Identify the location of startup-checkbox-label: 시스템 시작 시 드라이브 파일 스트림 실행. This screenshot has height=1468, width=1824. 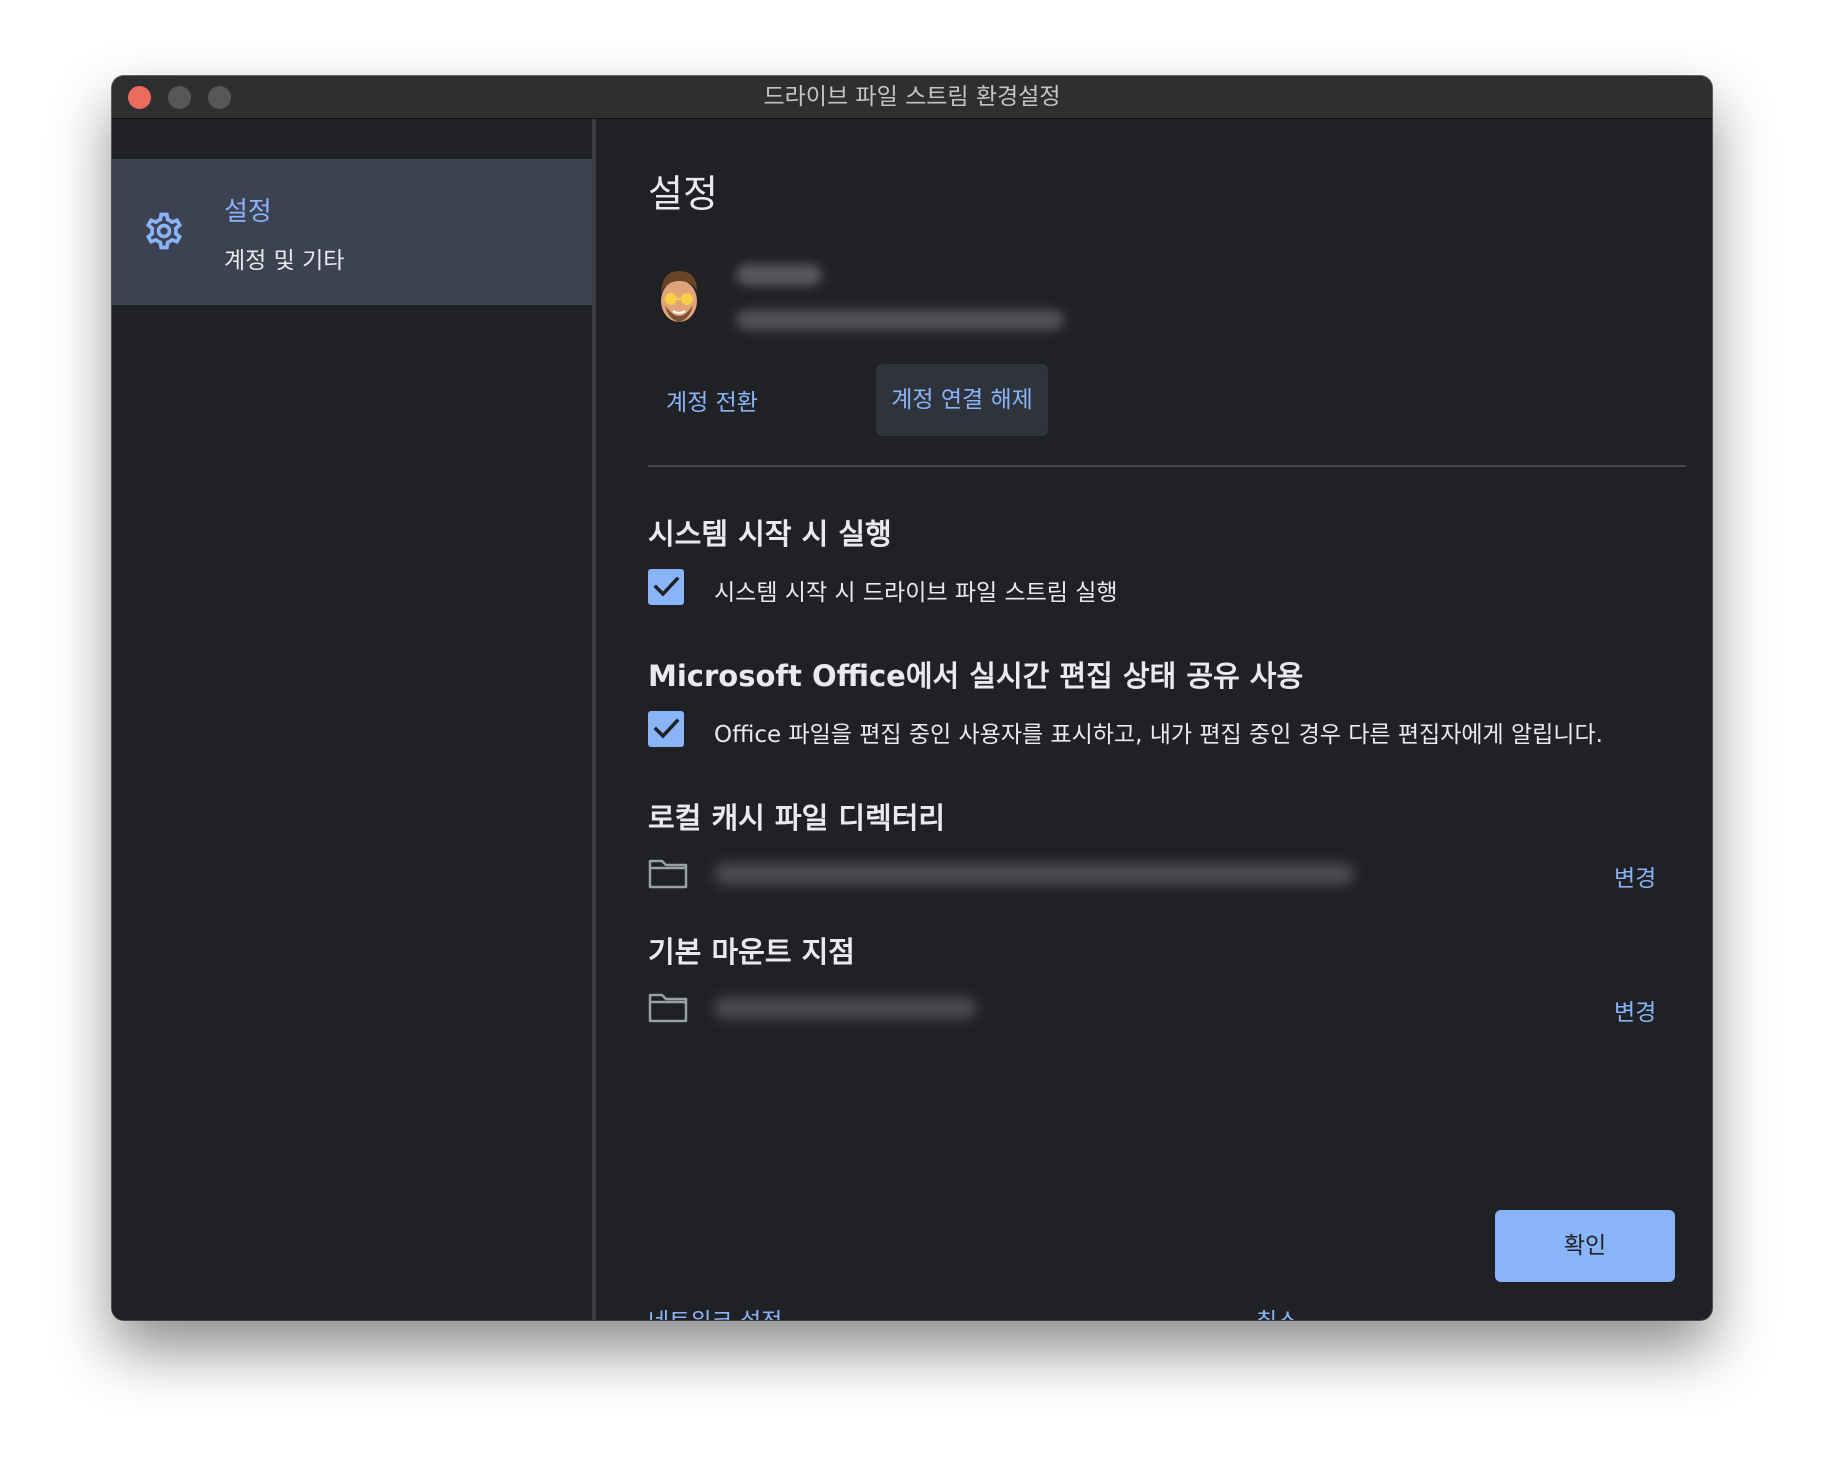
(916, 593).